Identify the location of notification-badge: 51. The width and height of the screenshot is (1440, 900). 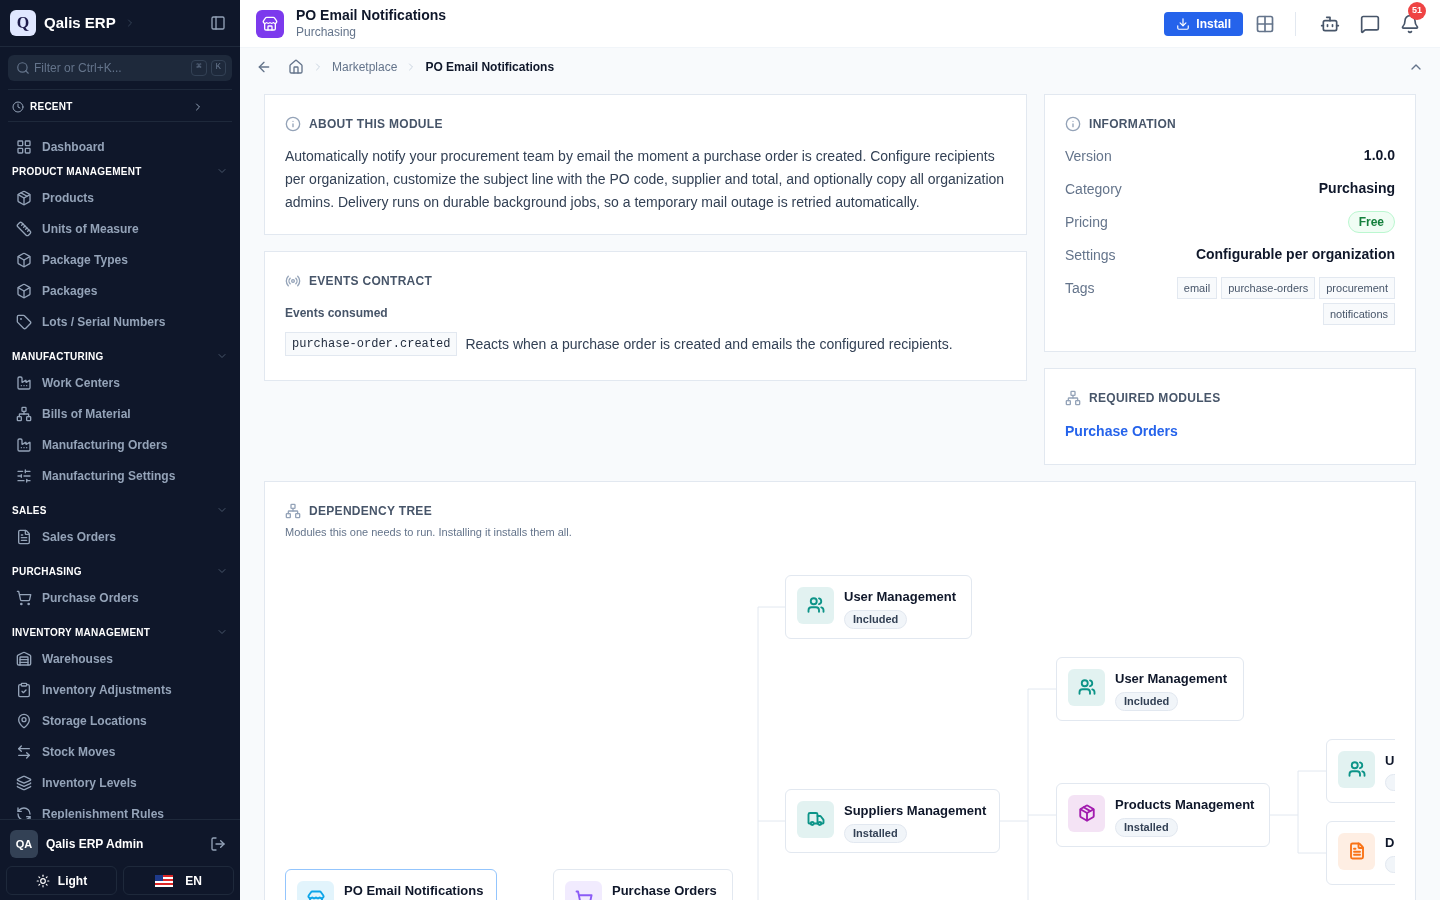
(1417, 10).